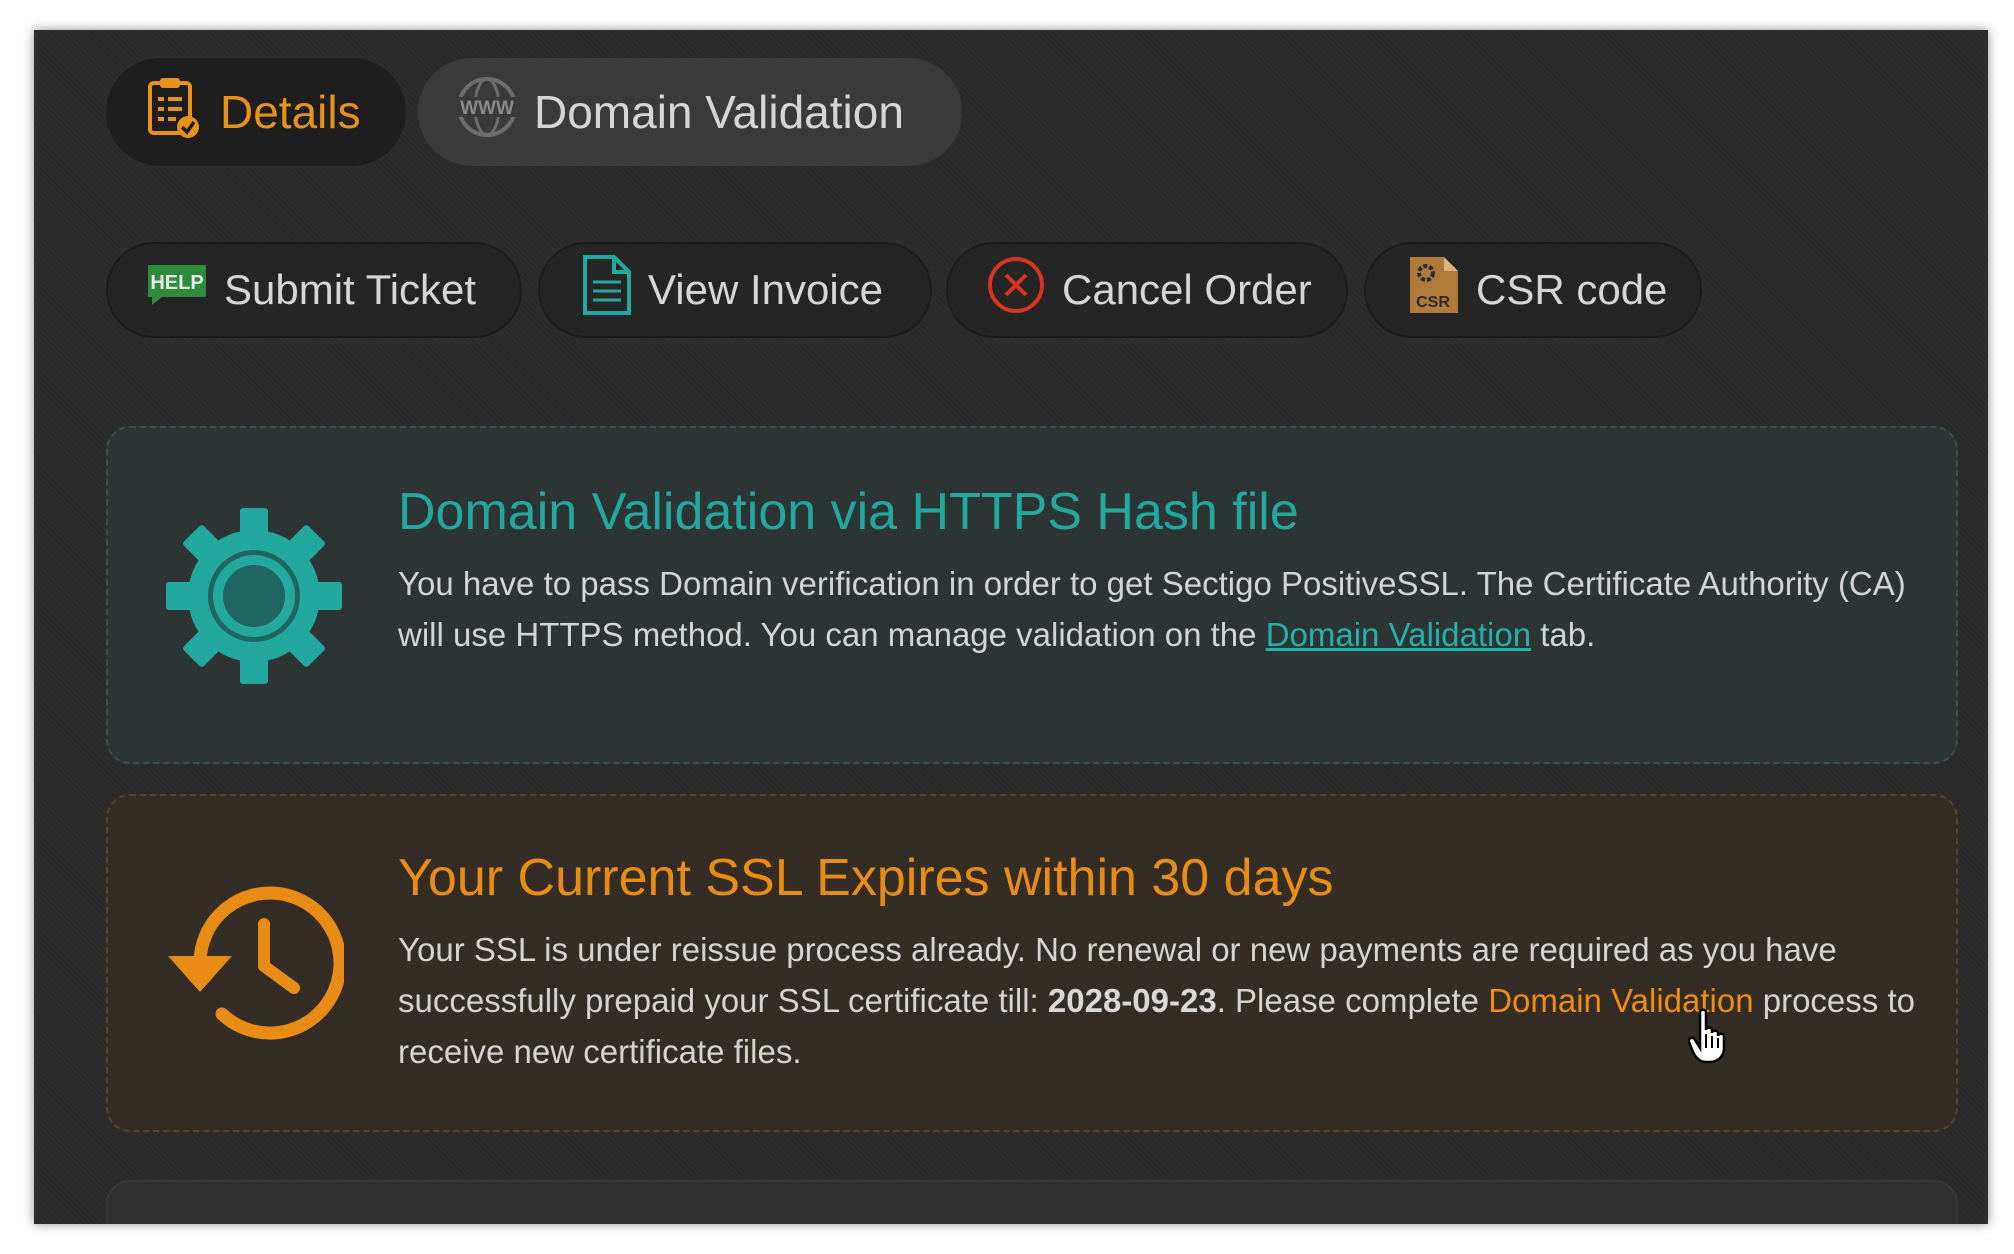 The image size is (2014, 1254). I want to click on svg-text: HELP, so click(176, 283).